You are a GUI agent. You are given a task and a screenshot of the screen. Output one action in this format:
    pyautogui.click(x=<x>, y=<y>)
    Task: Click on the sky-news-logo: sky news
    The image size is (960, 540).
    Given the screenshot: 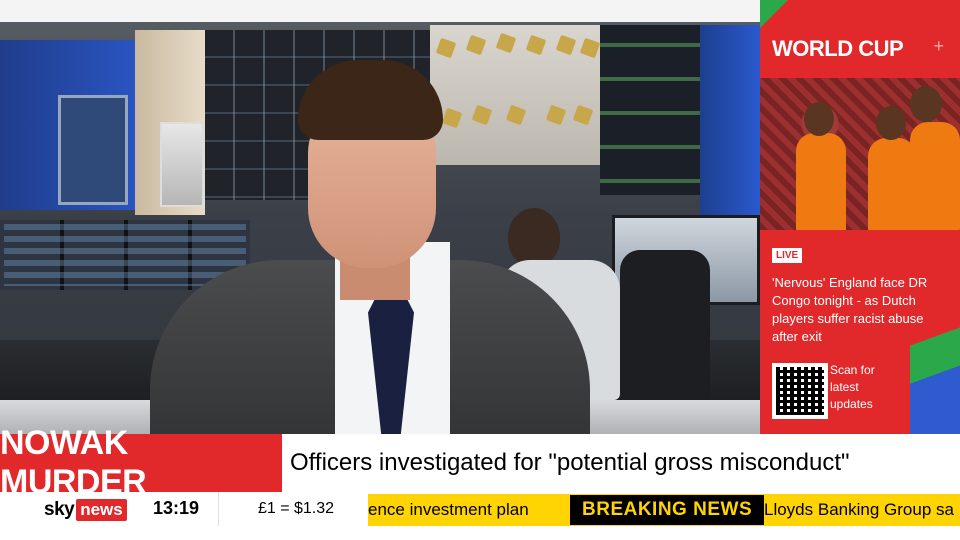 What is the action you would take?
    pyautogui.click(x=85, y=510)
    